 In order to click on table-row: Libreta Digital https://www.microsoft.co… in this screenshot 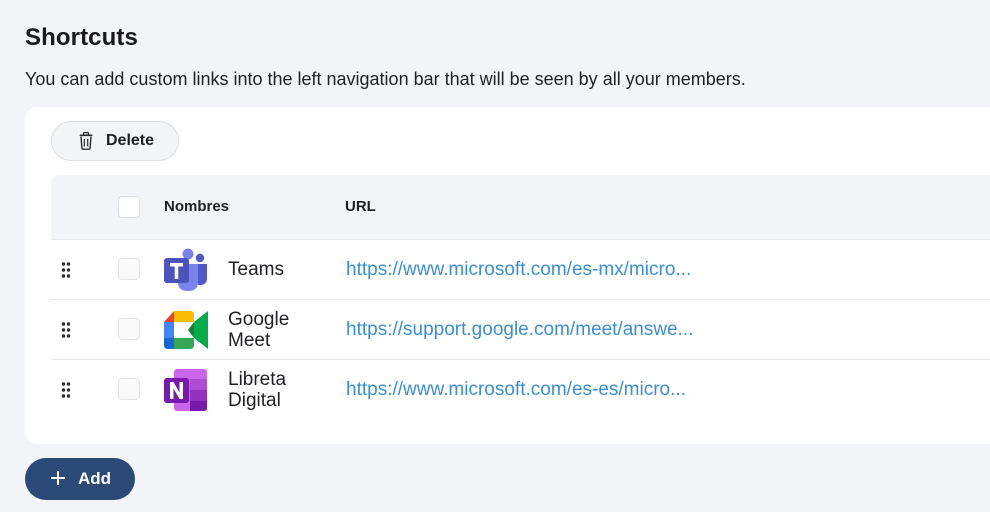, I will do `click(520, 389)`.